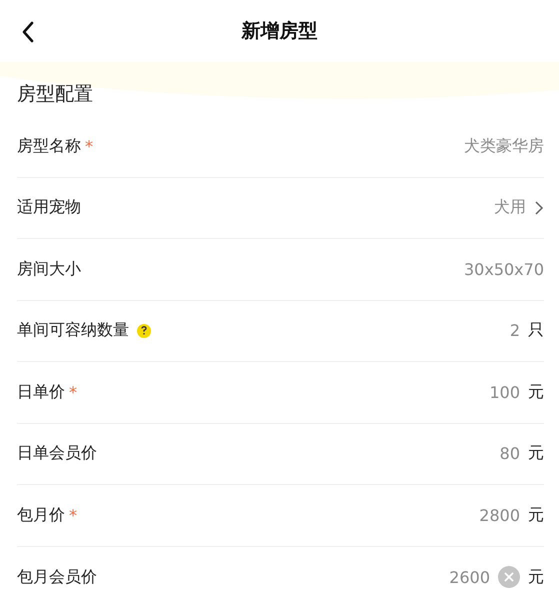 The image size is (559, 609). I want to click on input-field: 2800, so click(499, 515).